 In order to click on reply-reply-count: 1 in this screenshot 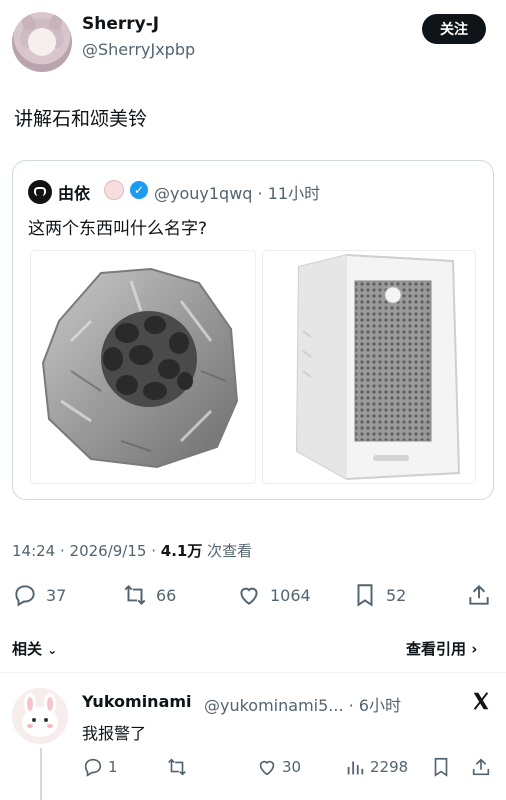, I will do `click(113, 767)`.